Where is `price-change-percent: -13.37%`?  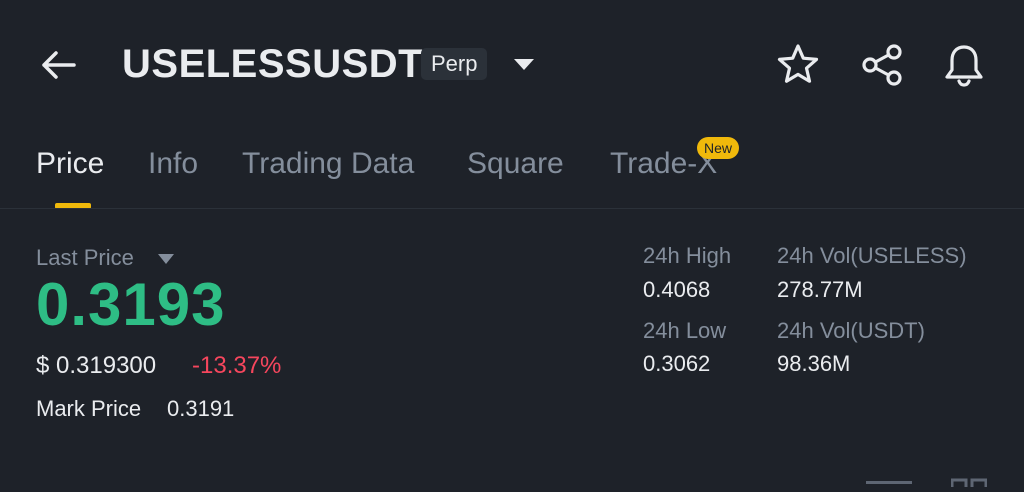 price-change-percent: -13.37% is located at coordinates (237, 365).